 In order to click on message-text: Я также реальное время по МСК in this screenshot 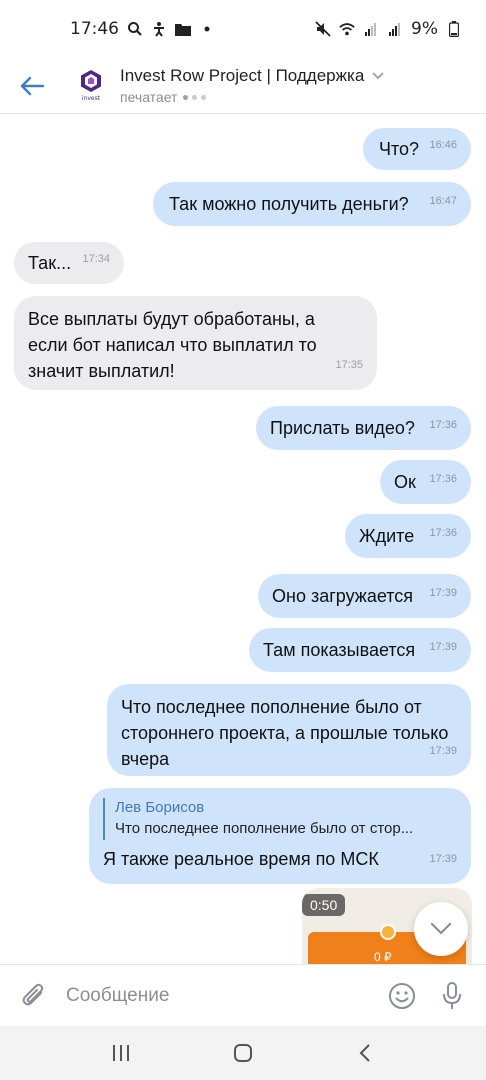, I will do `click(241, 859)`.